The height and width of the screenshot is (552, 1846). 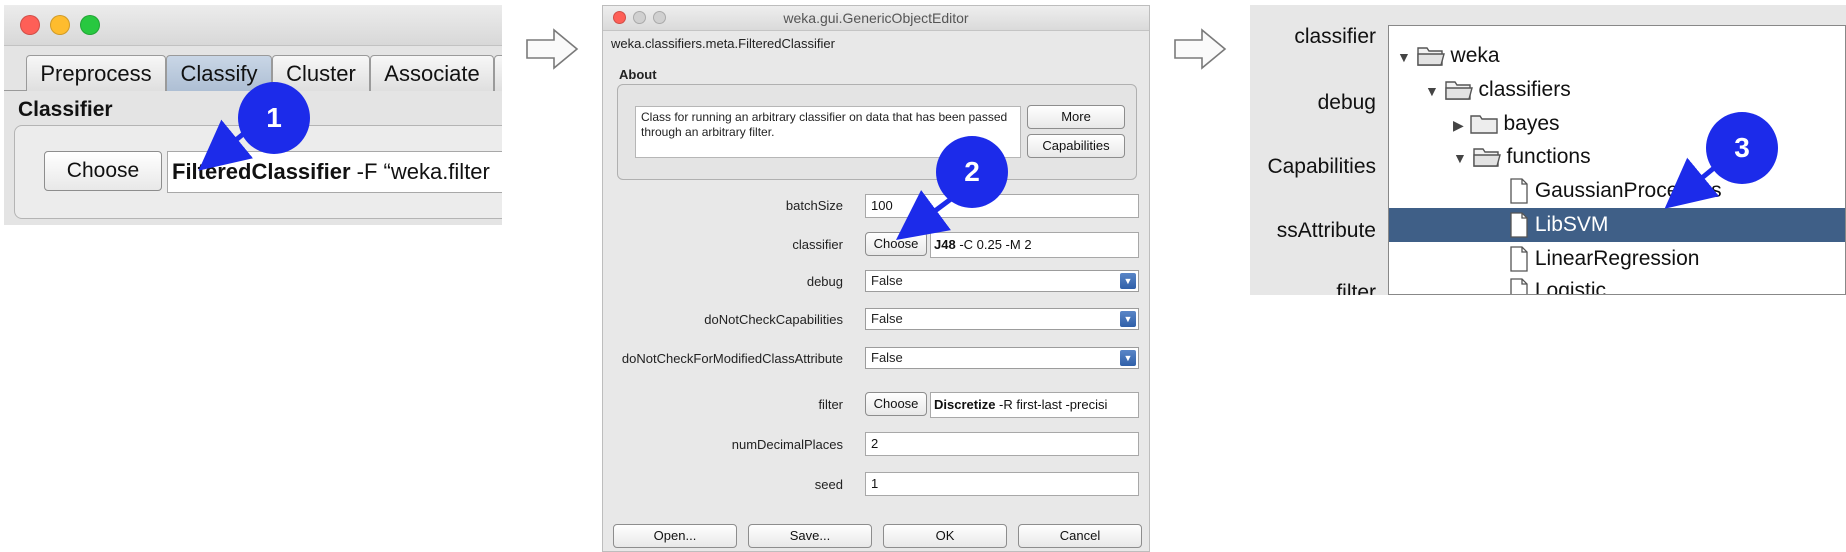 What do you see at coordinates (1742, 148) in the screenshot?
I see `step-badge-3: 3` at bounding box center [1742, 148].